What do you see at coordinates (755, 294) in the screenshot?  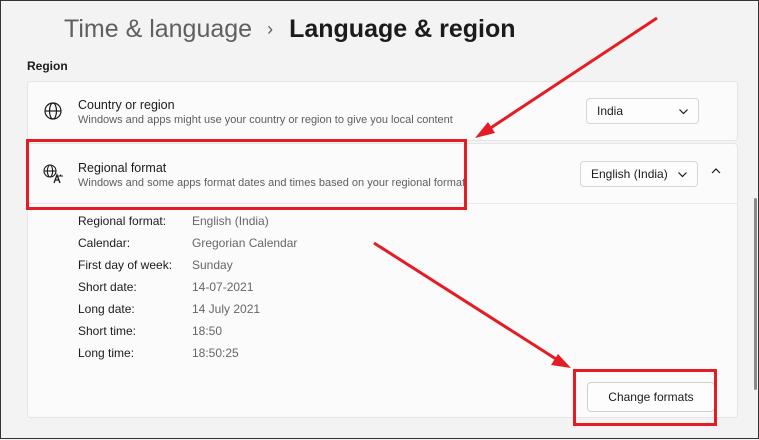 I see `scrollbar` at bounding box center [755, 294].